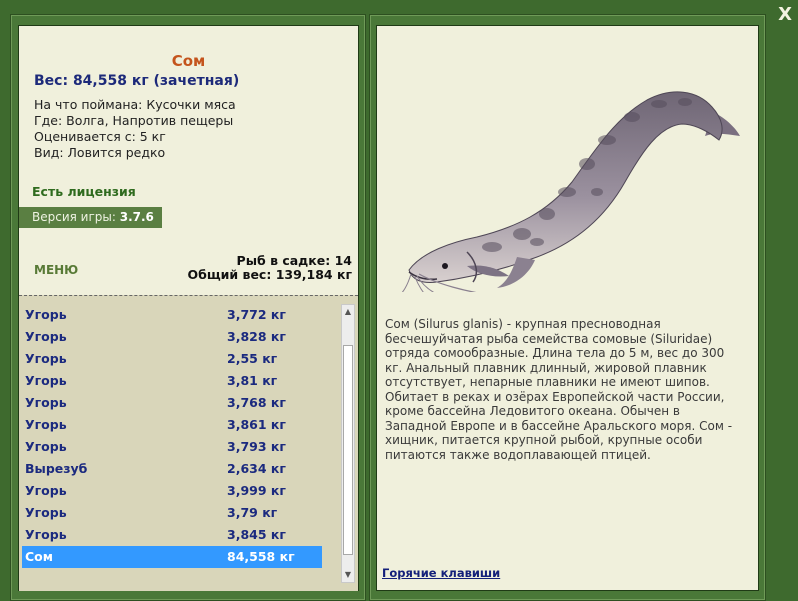 This screenshot has height=601, width=798. I want to click on catch-list-row: Угорь 3,768 кг, so click(172, 403).